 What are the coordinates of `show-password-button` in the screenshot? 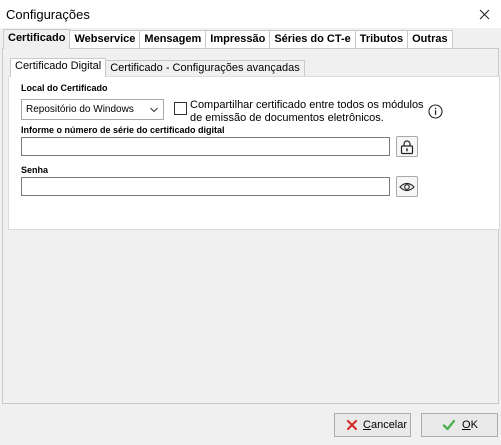 It's located at (407, 186).